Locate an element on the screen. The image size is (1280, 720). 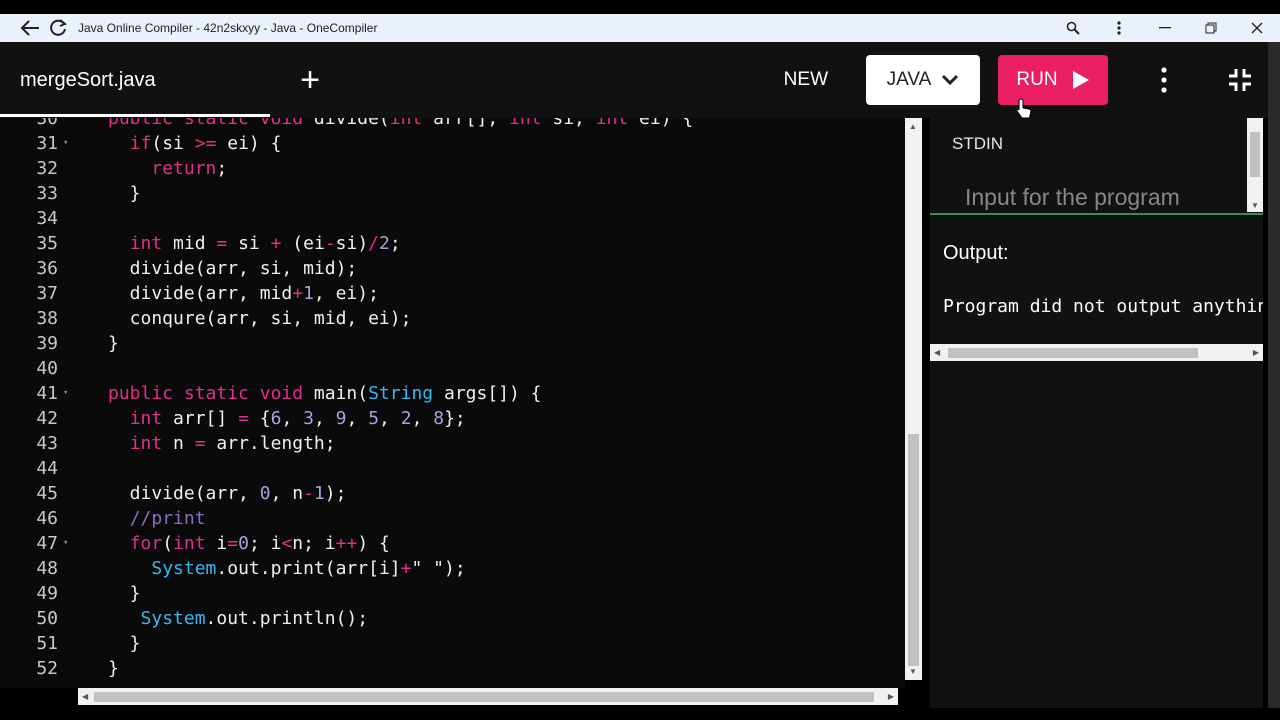
line-number: 34 is located at coordinates (47, 218).